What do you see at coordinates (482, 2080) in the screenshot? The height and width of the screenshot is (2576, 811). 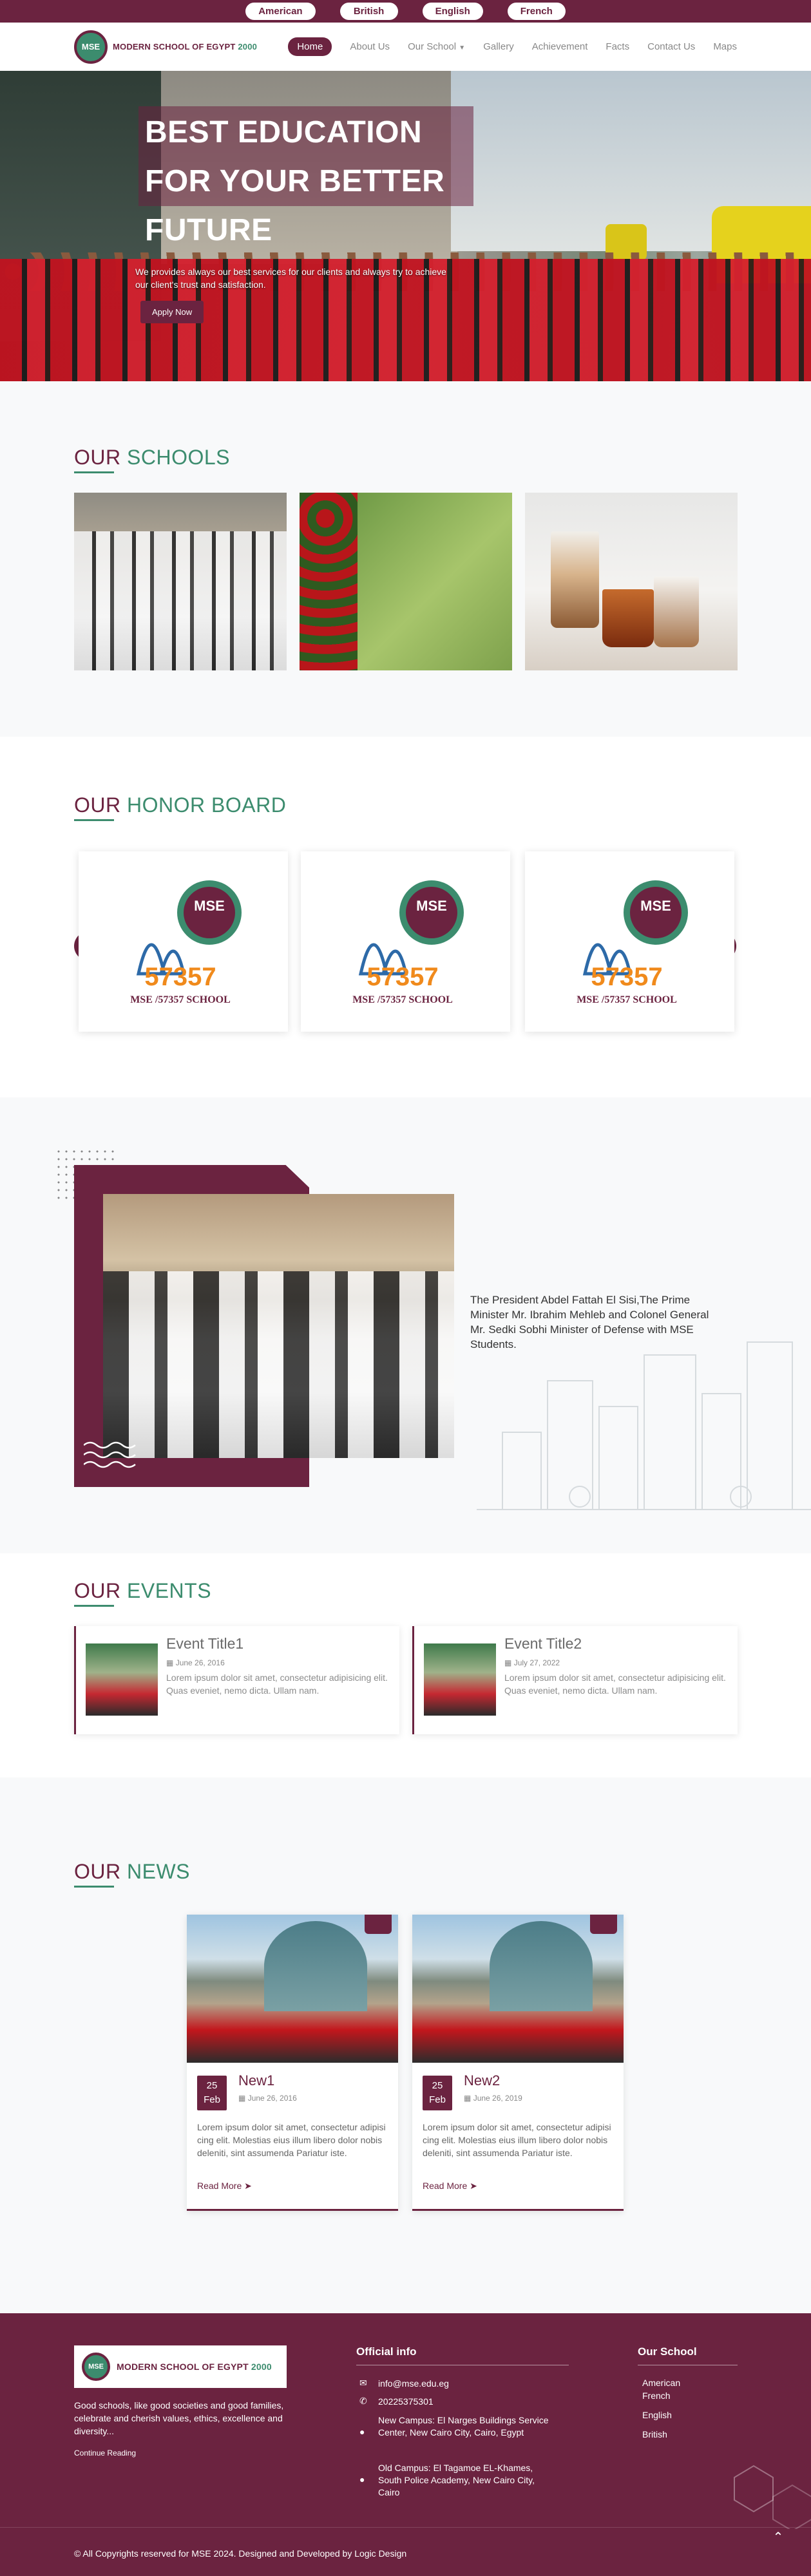 I see `news-title: New2` at bounding box center [482, 2080].